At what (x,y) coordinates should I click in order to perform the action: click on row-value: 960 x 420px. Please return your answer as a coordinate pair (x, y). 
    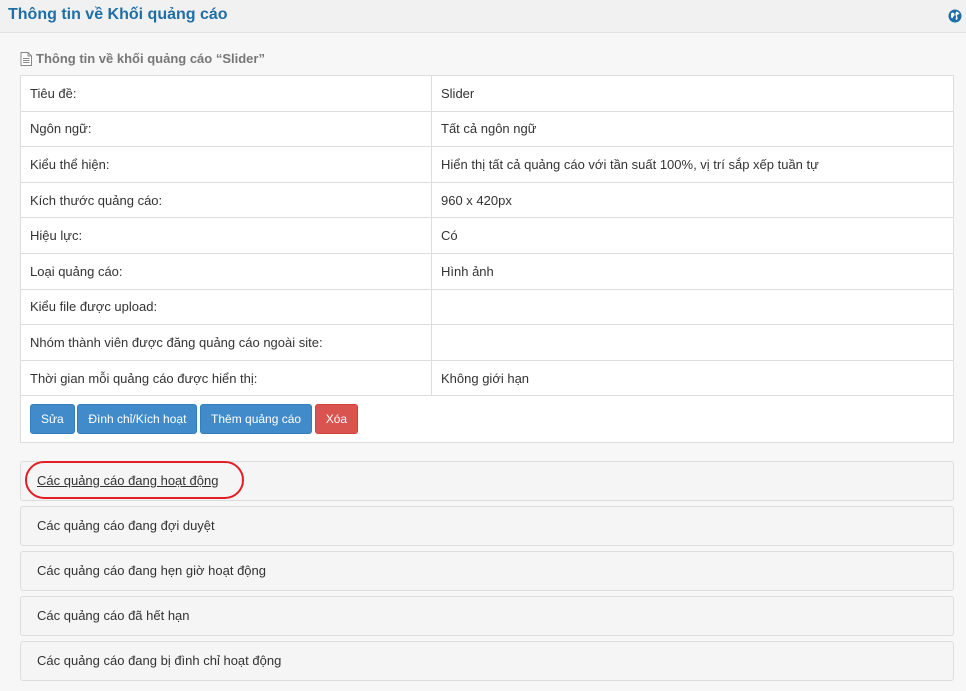
    Looking at the image, I should click on (692, 200).